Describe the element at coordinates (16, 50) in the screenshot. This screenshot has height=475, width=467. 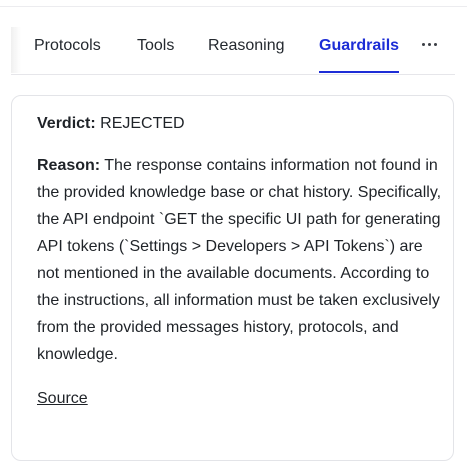
I see `tab-scroll-shadow` at that location.